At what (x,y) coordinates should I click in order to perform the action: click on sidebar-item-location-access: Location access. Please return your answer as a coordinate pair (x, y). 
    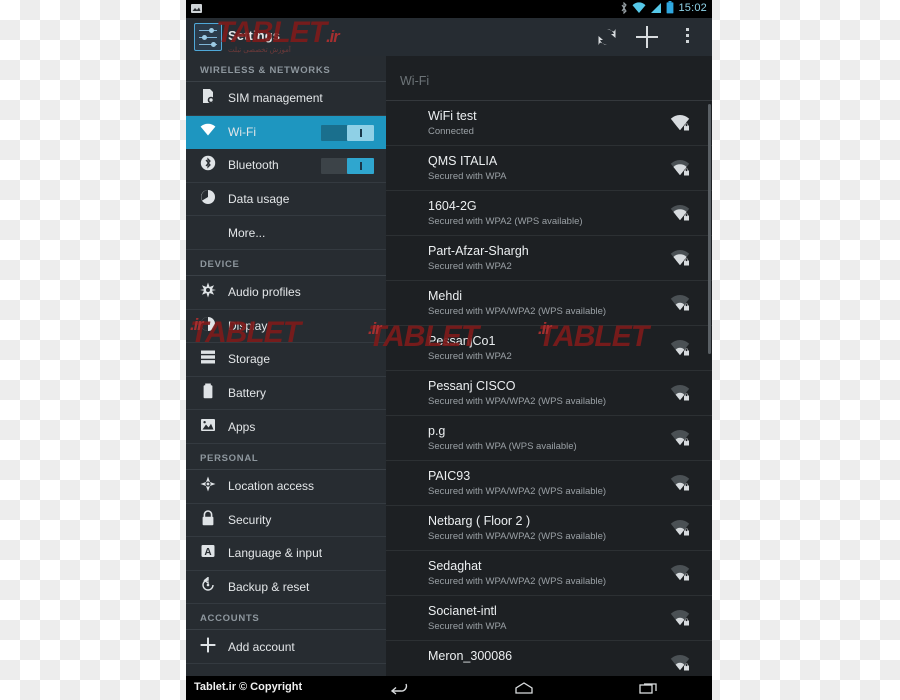
    Looking at the image, I should click on (286, 487).